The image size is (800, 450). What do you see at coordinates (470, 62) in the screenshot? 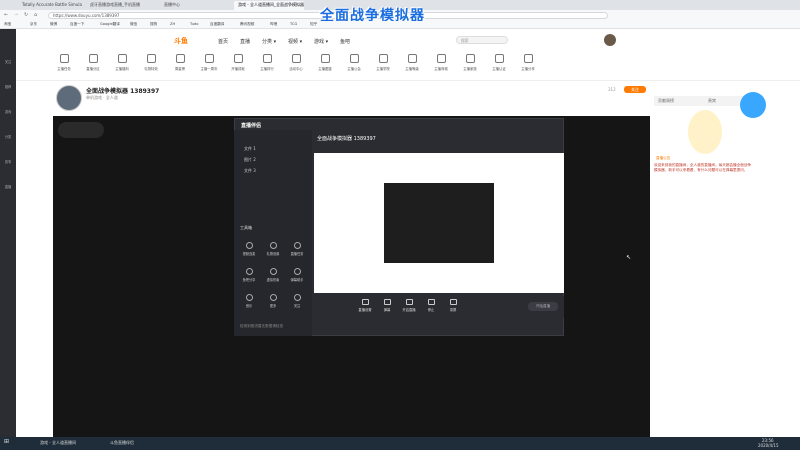
I see `category-item: 主播家族` at bounding box center [470, 62].